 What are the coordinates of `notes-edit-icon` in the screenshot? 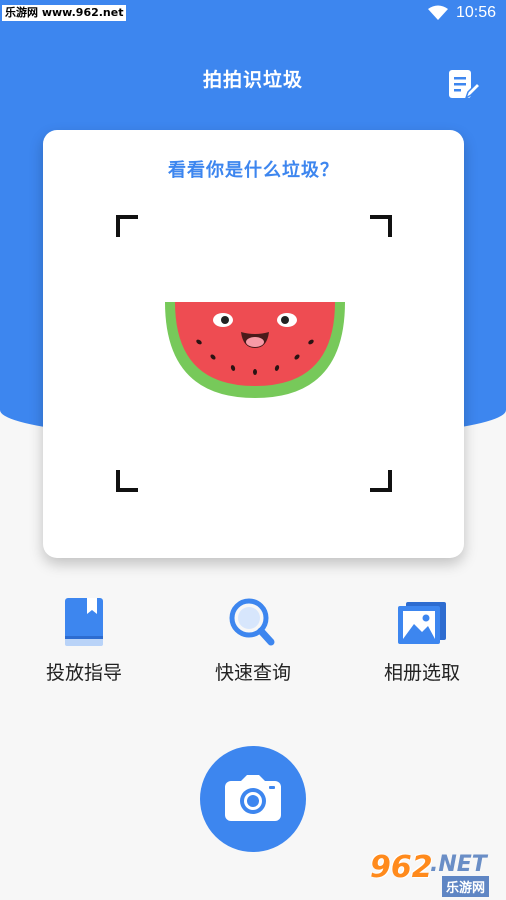 It's located at (463, 85).